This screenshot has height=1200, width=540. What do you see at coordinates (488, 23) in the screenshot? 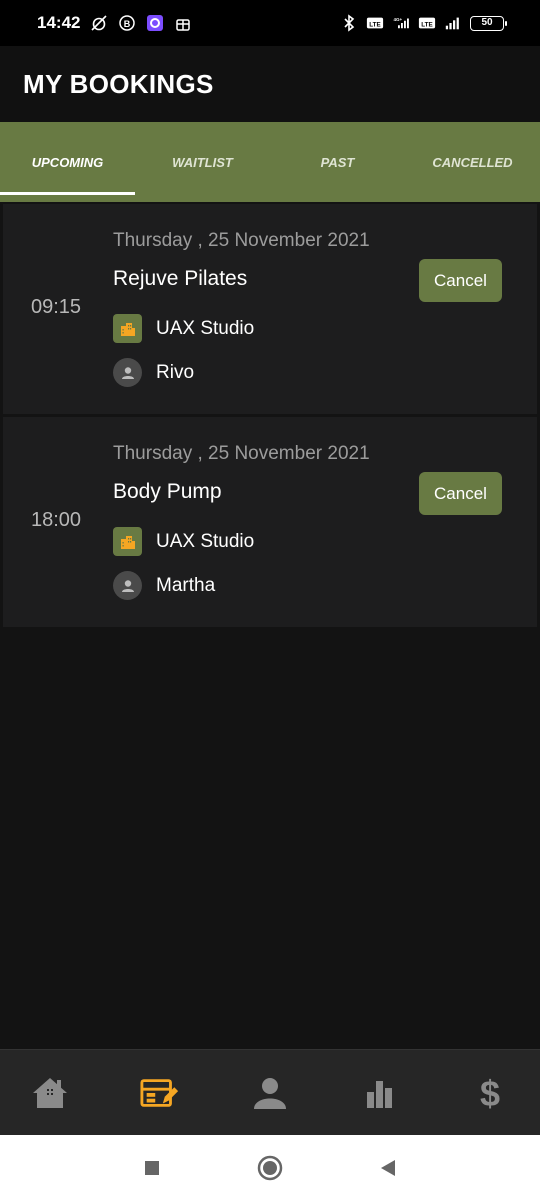
I see `battery-indicator: 50` at bounding box center [488, 23].